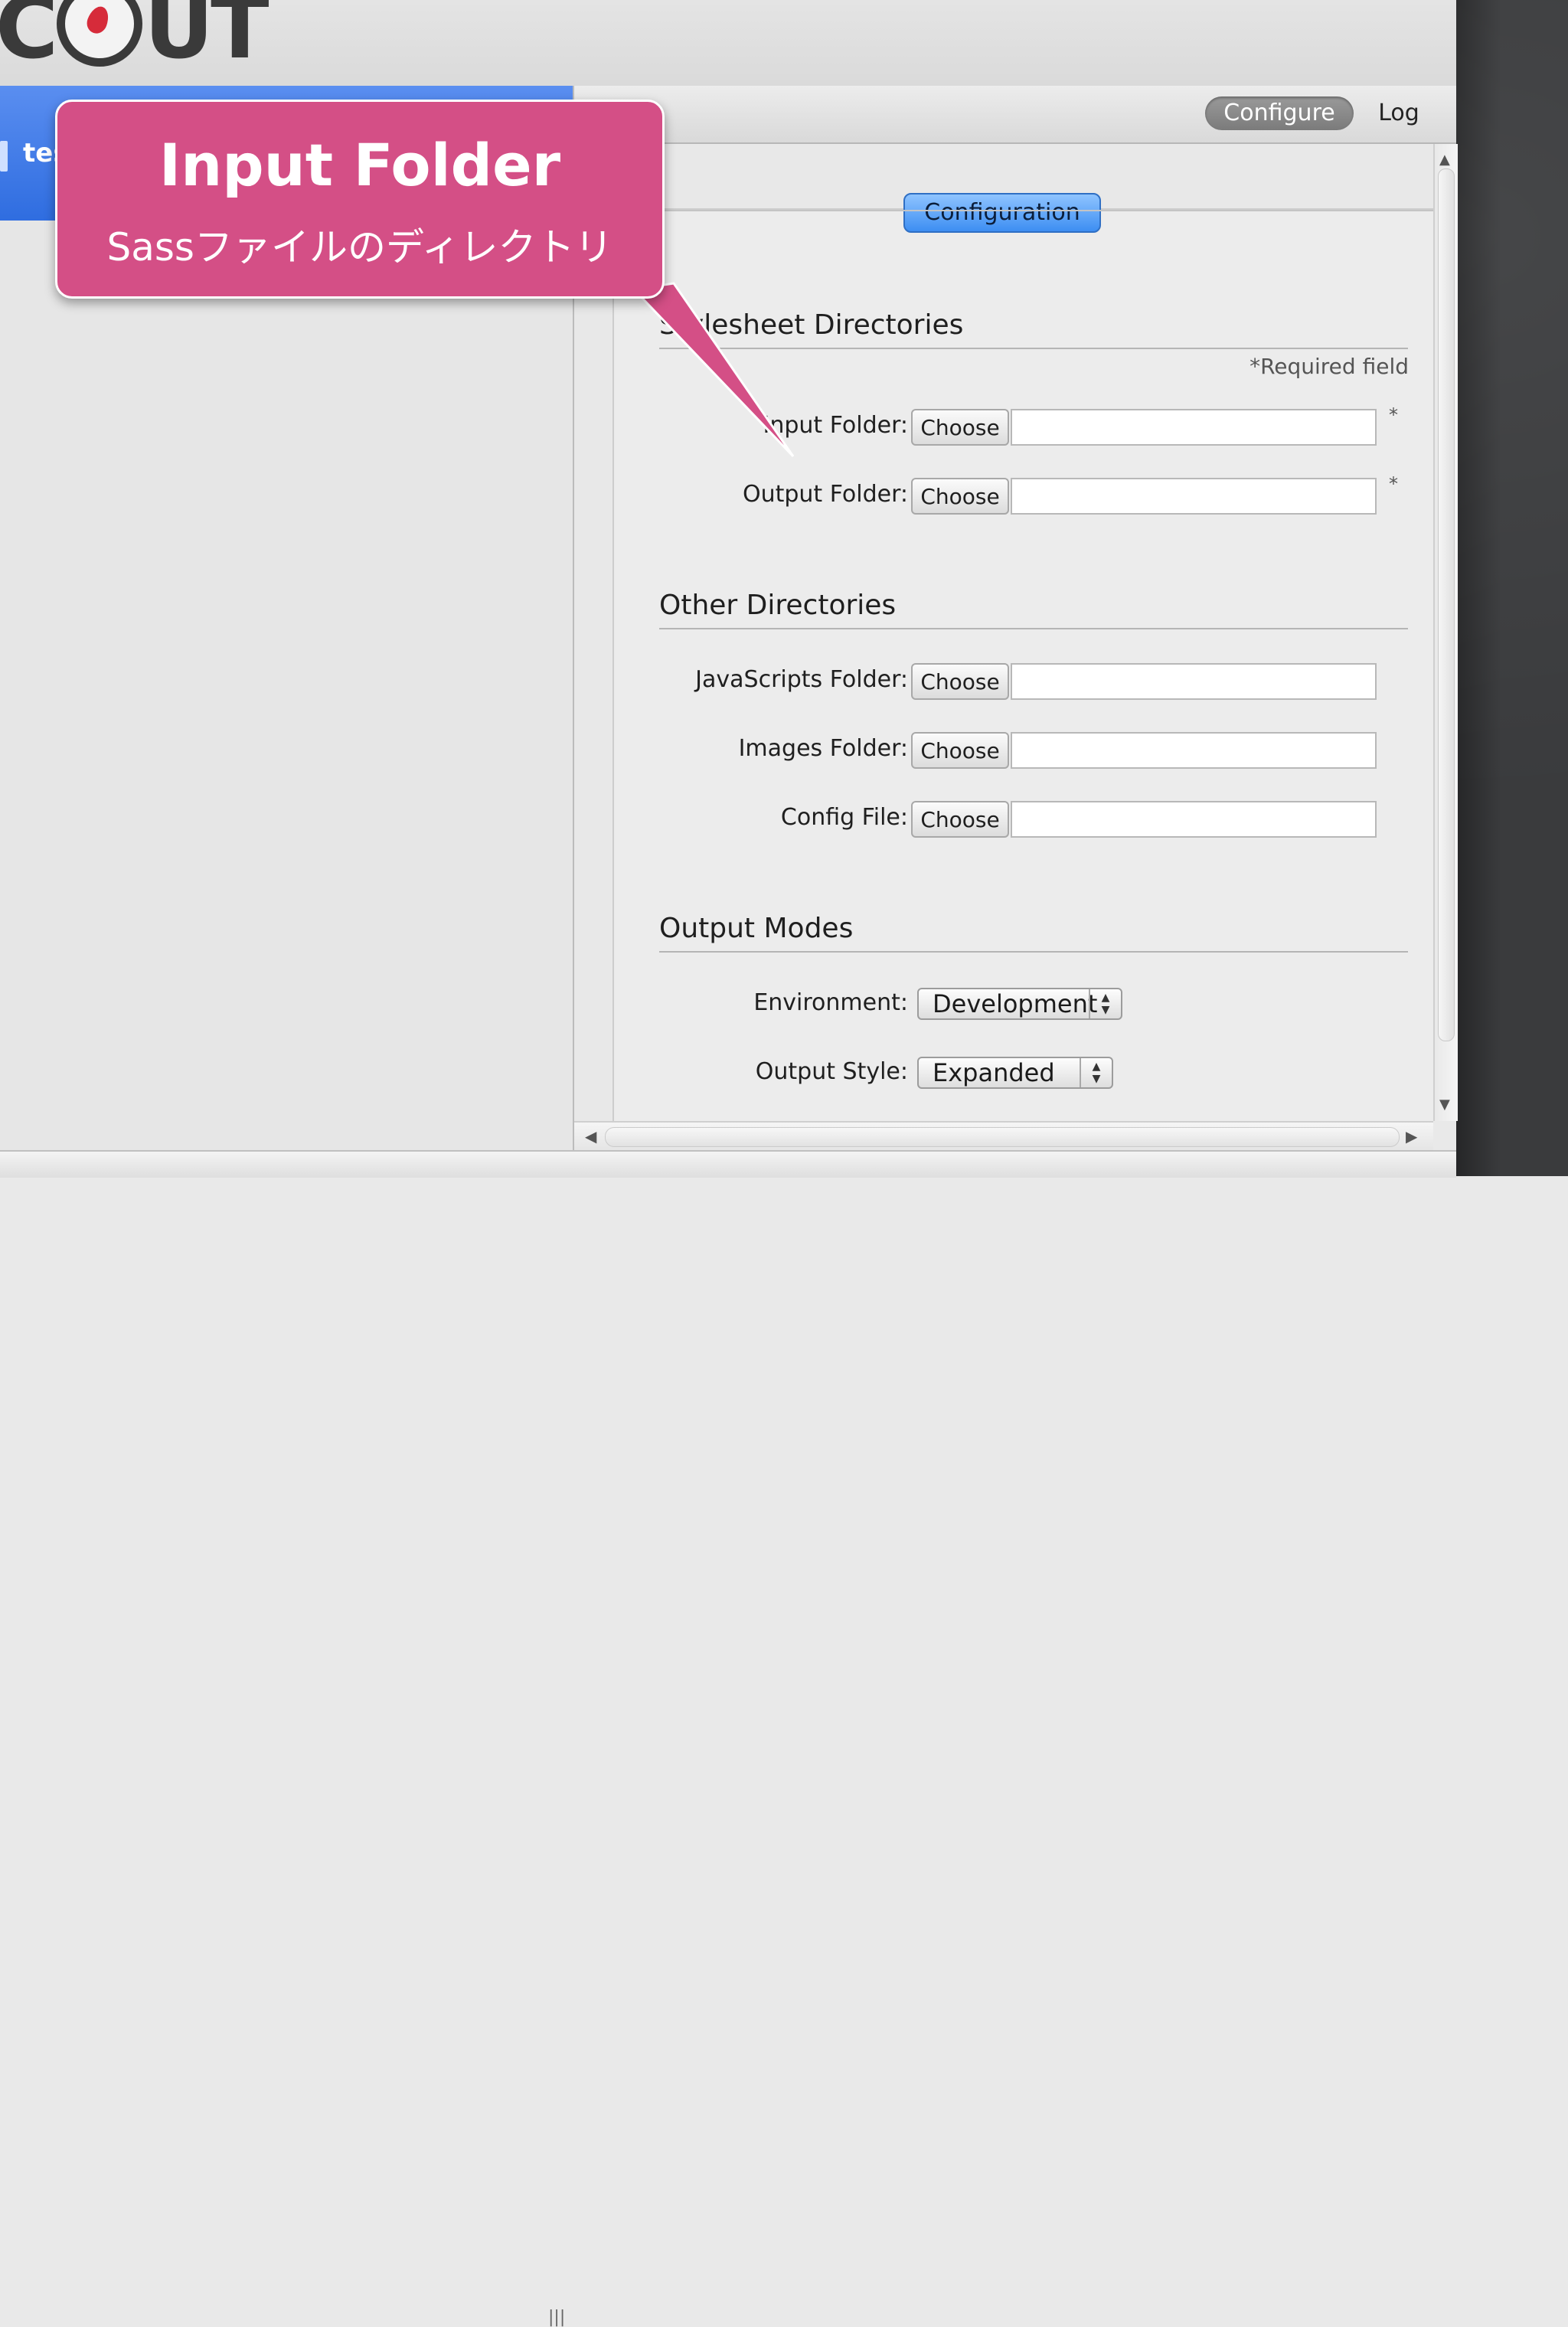 This screenshot has height=2327, width=1568. I want to click on output-folder-required-mark: *, so click(1393, 484).